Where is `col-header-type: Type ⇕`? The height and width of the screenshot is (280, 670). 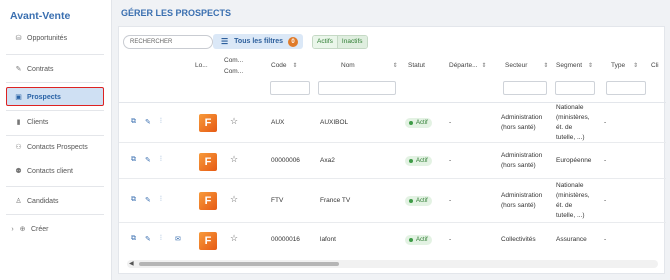
col-header-type: Type ⇕ is located at coordinates (624, 65).